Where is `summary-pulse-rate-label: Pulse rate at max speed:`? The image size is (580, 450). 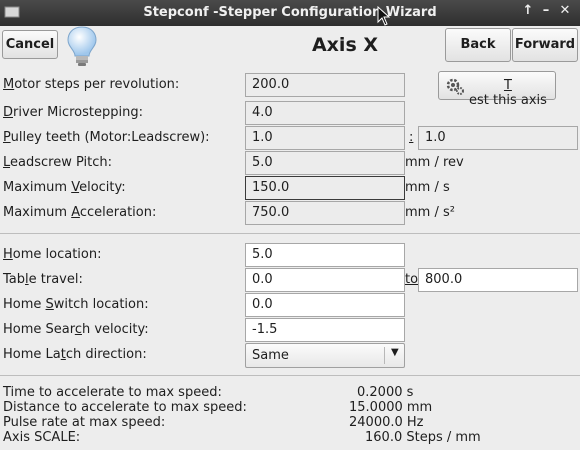
summary-pulse-rate-label: Pulse rate at max speed: is located at coordinates (84, 422).